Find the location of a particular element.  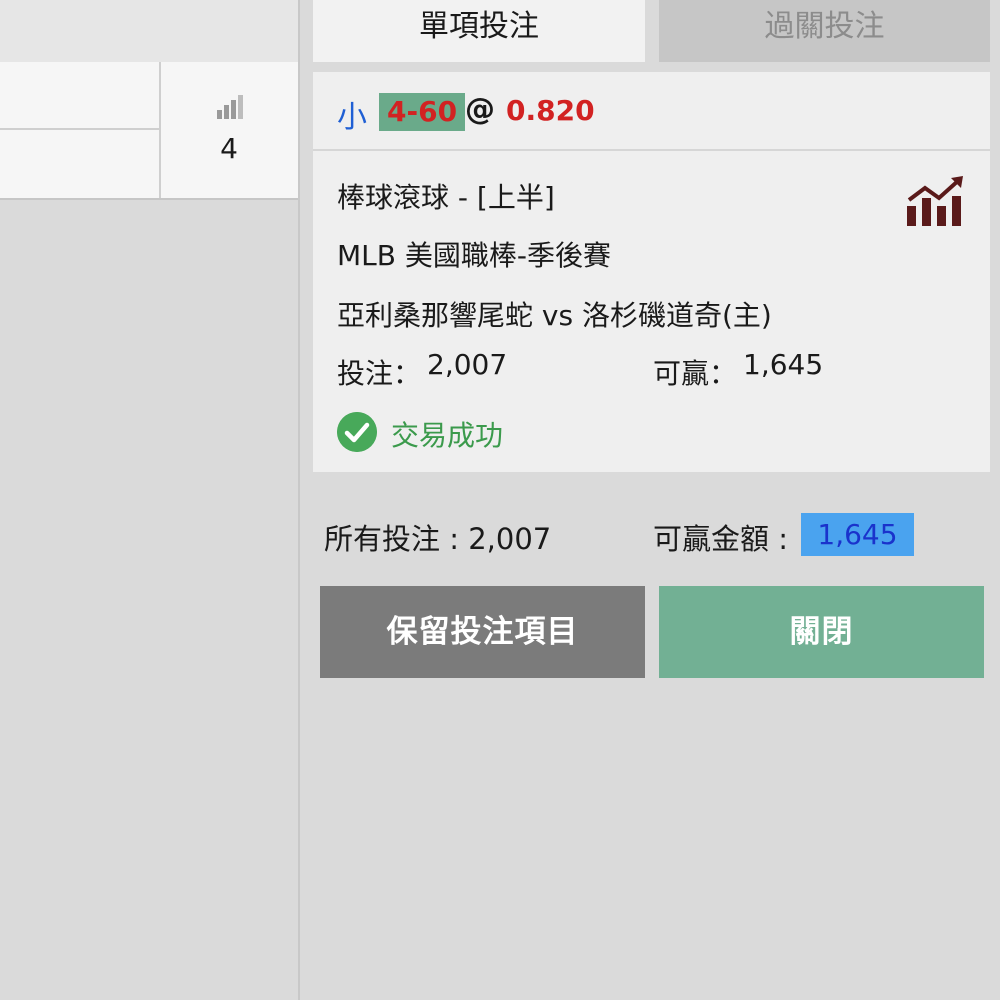

close-button: 關閉 is located at coordinates (821, 632).